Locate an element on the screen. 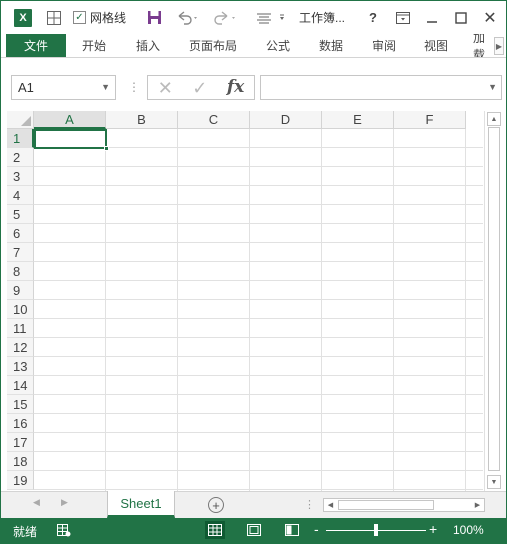 The width and height of the screenshot is (507, 544). page-layout-view-icon is located at coordinates (254, 530).